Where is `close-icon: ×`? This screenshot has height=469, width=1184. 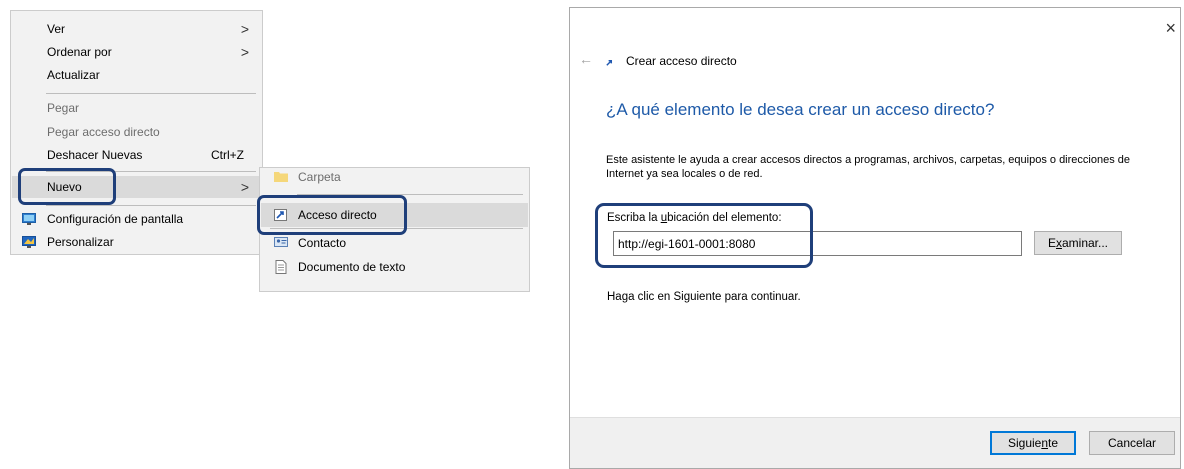
close-icon: × is located at coordinates (1170, 28).